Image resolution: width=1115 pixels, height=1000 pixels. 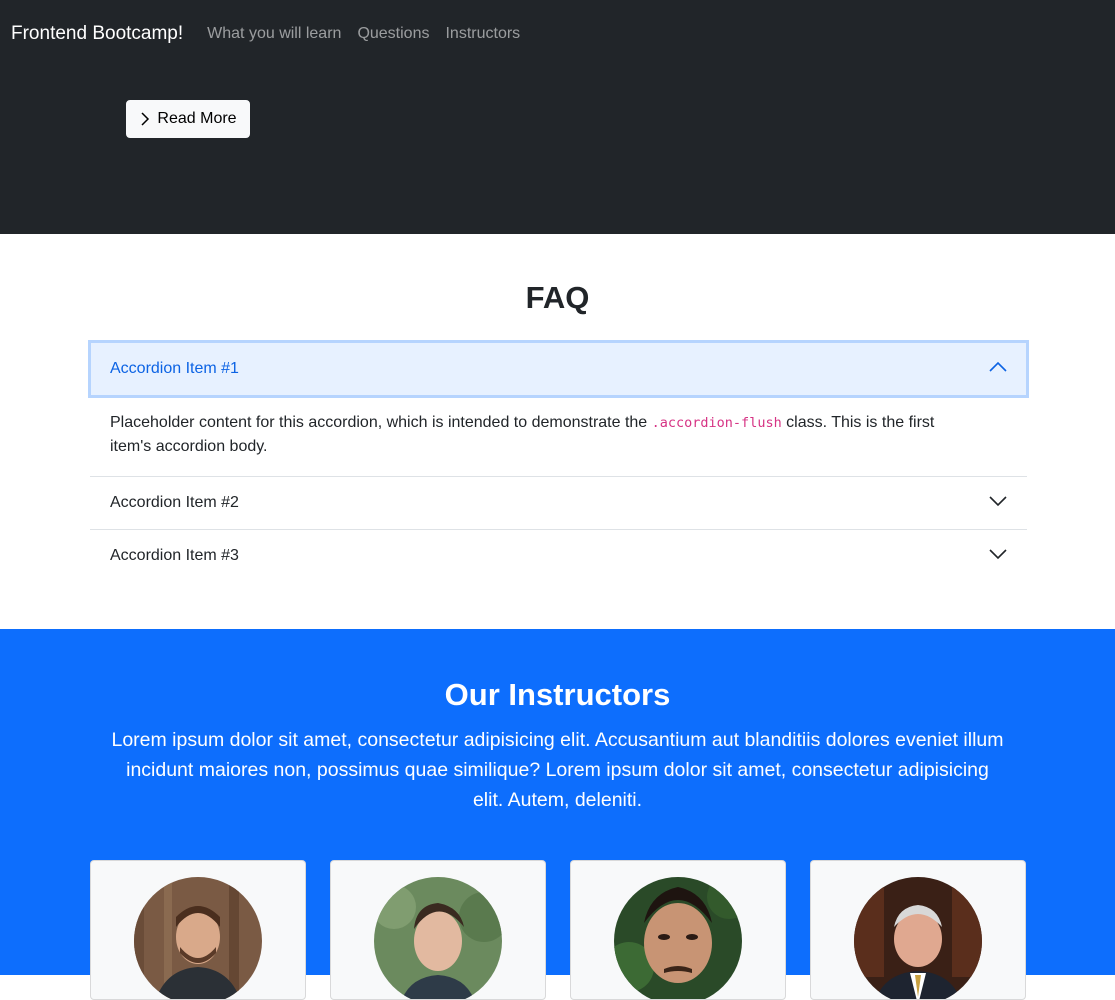 What do you see at coordinates (174, 502) in the screenshot?
I see `accordion-item-2-label: Accordion Item #2` at bounding box center [174, 502].